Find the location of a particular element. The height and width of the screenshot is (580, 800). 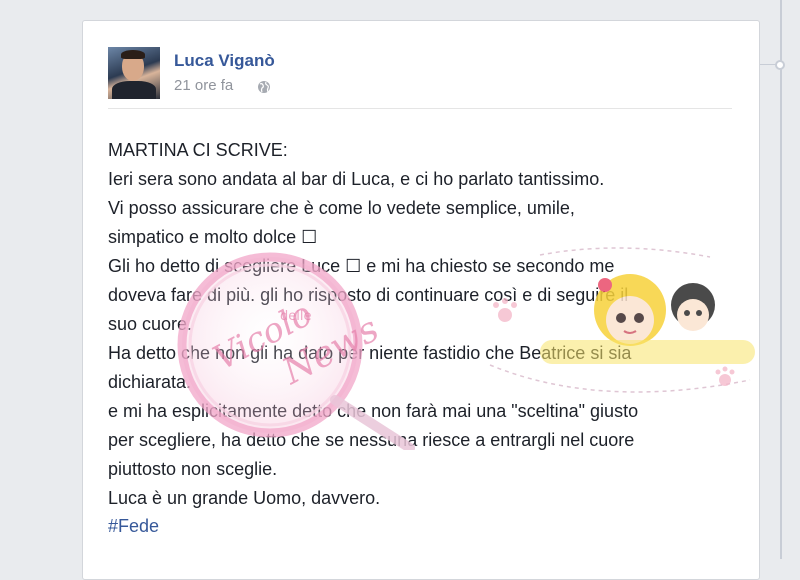

avatar-shirt is located at coordinates (134, 90).